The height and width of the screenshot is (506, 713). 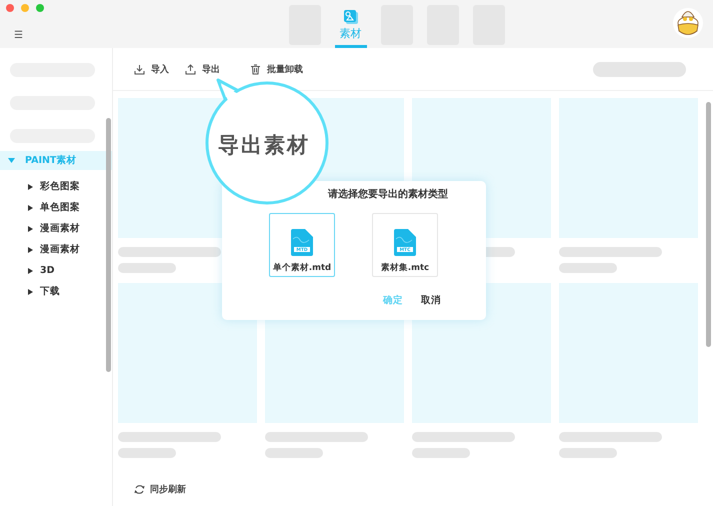 I want to click on image-icon, so click(x=350, y=17).